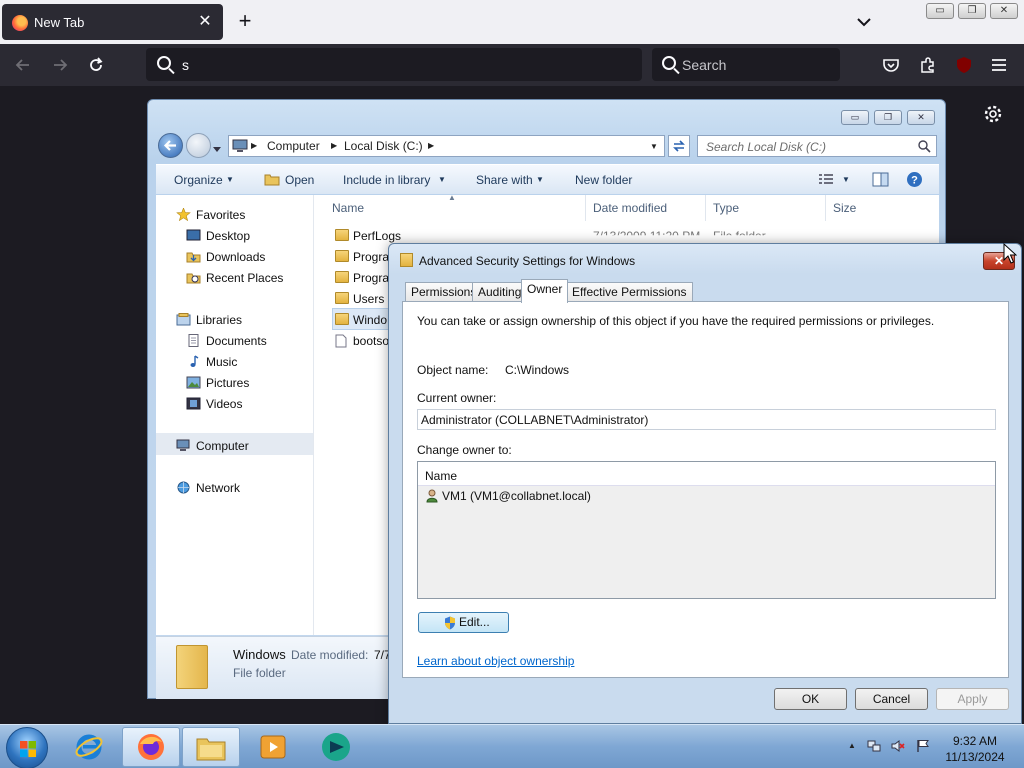 The image size is (1024, 768). I want to click on nav-favorites: Favorites, so click(211, 215).